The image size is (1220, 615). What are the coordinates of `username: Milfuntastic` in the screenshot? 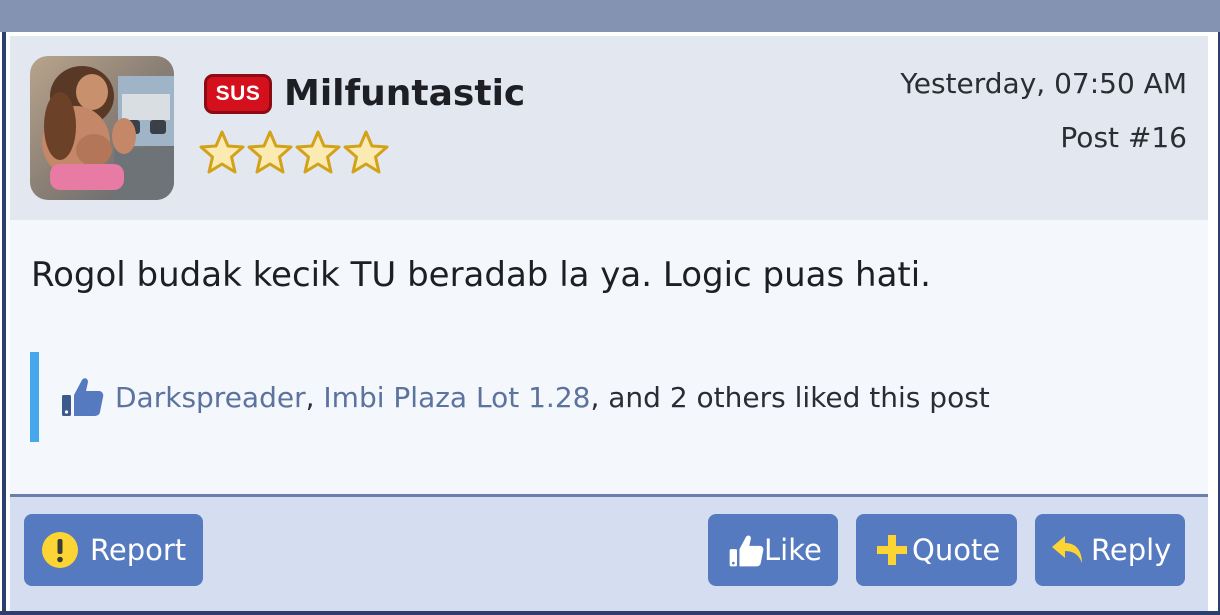 It's located at (404, 94).